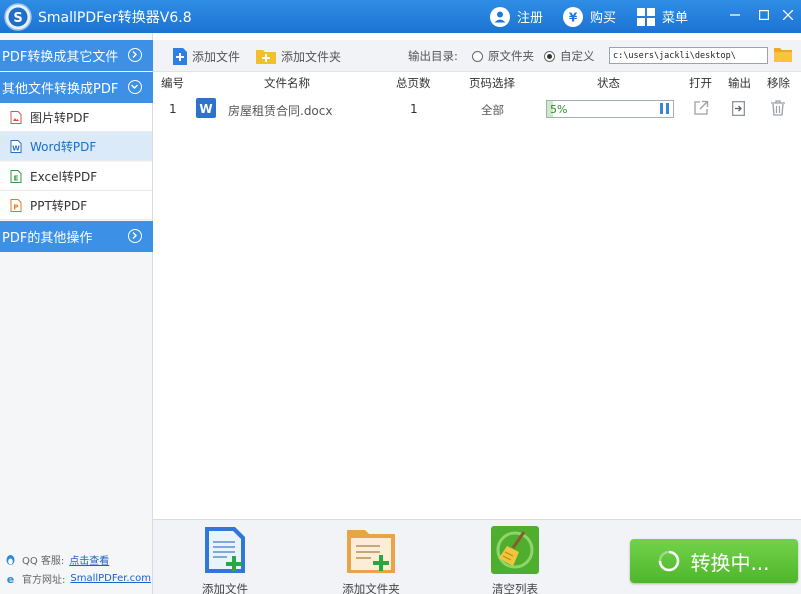 Image resolution: width=801 pixels, height=594 pixels. I want to click on sidebar-item-image-to-pdf: 图片转PDF, so click(76, 117).